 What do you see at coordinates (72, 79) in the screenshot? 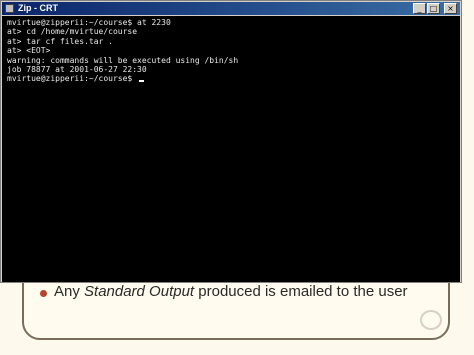
I see `terminal-prompt: mvirtue@zipperii:~/course$` at bounding box center [72, 79].